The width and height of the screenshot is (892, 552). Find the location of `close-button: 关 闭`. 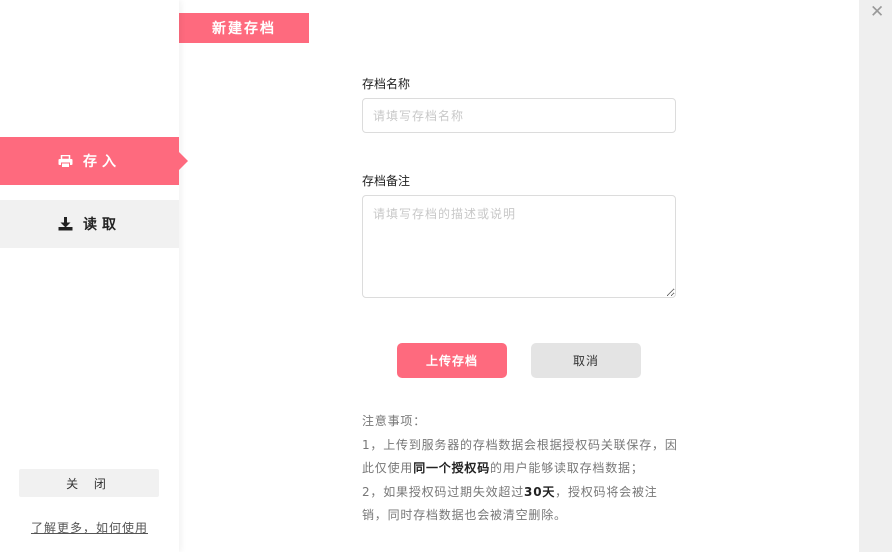

close-button: 关 闭 is located at coordinates (89, 483).